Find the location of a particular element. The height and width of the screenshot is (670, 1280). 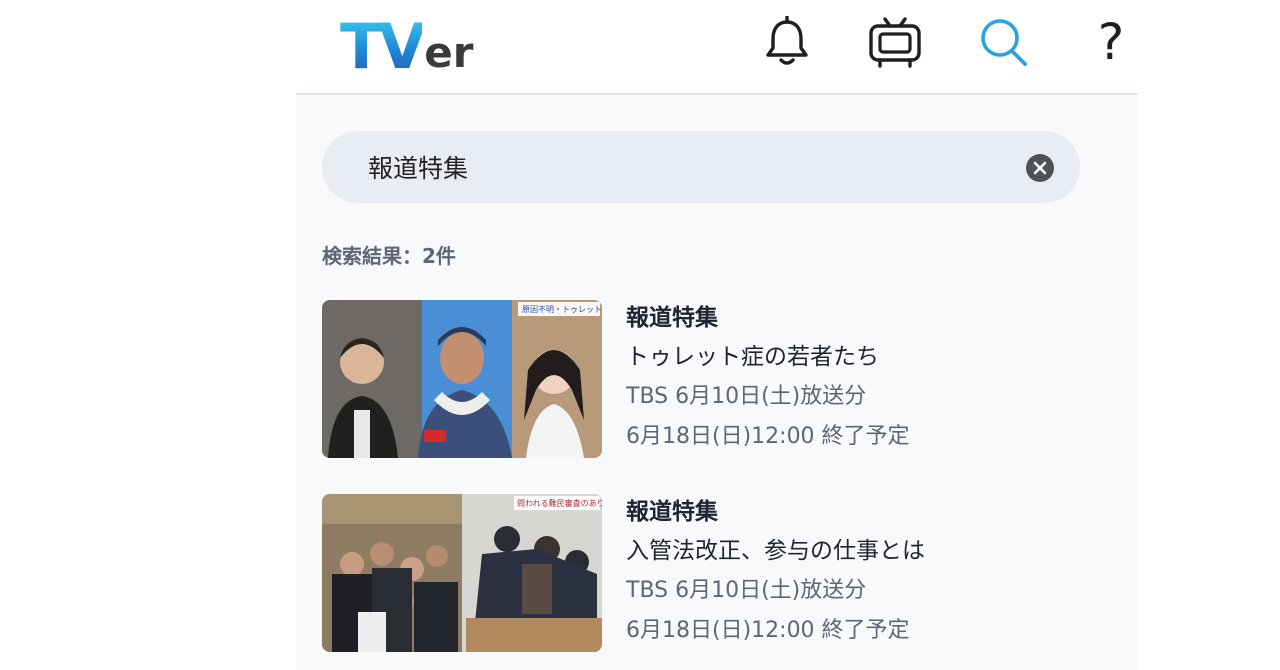

tver-logo: TV er is located at coordinates (406, 43).